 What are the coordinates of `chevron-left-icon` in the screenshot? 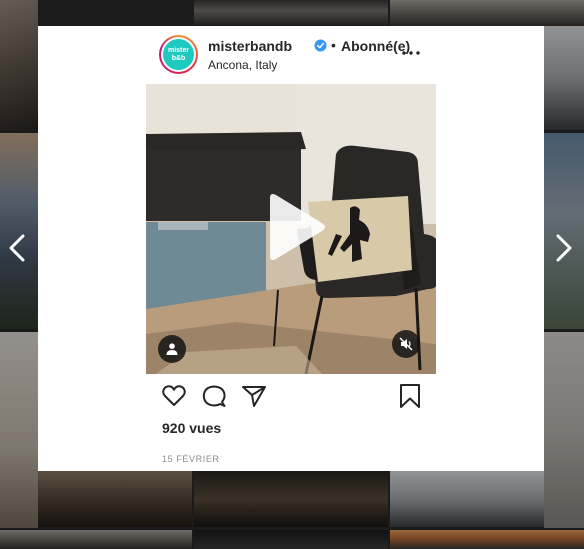 It's located at (17, 248).